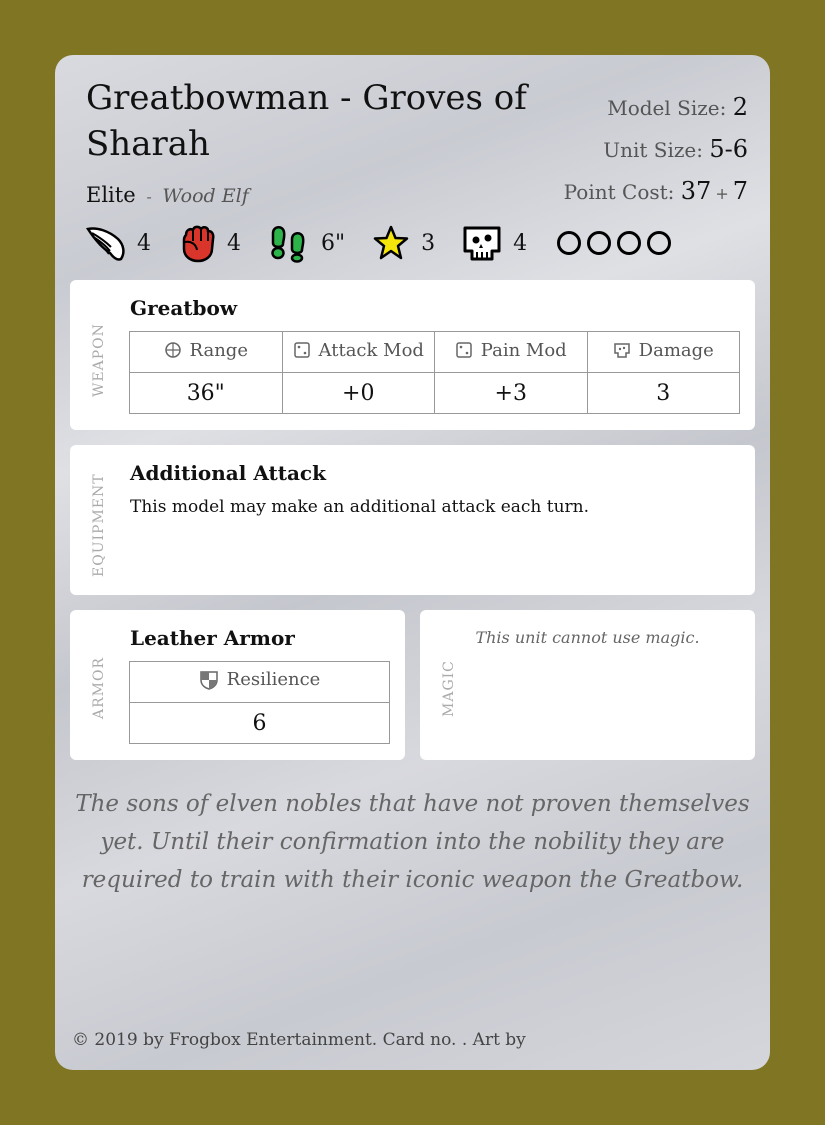 The image size is (825, 1125). What do you see at coordinates (587, 637) in the screenshot?
I see `magic-description: This unit cannot use magic.` at bounding box center [587, 637].